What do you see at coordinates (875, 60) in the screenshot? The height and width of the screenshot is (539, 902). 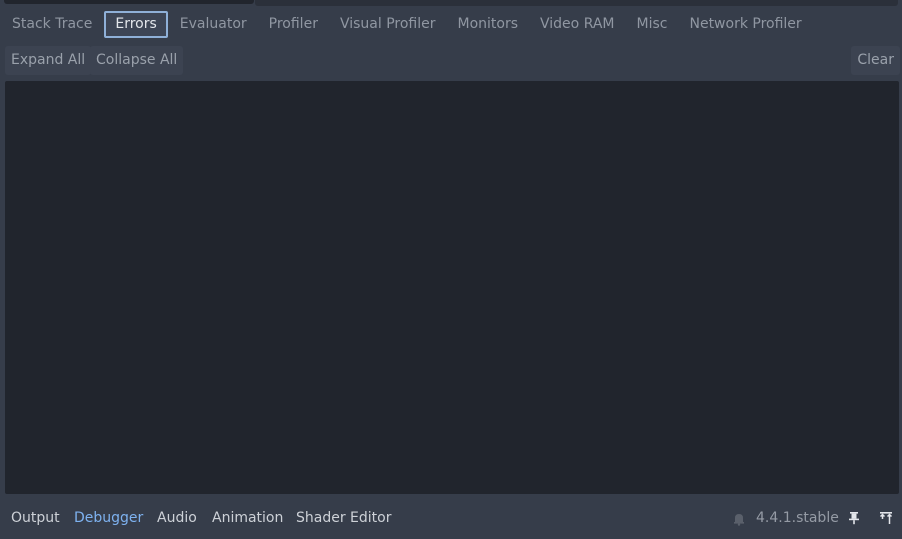 I see `clear-button: Clear` at bounding box center [875, 60].